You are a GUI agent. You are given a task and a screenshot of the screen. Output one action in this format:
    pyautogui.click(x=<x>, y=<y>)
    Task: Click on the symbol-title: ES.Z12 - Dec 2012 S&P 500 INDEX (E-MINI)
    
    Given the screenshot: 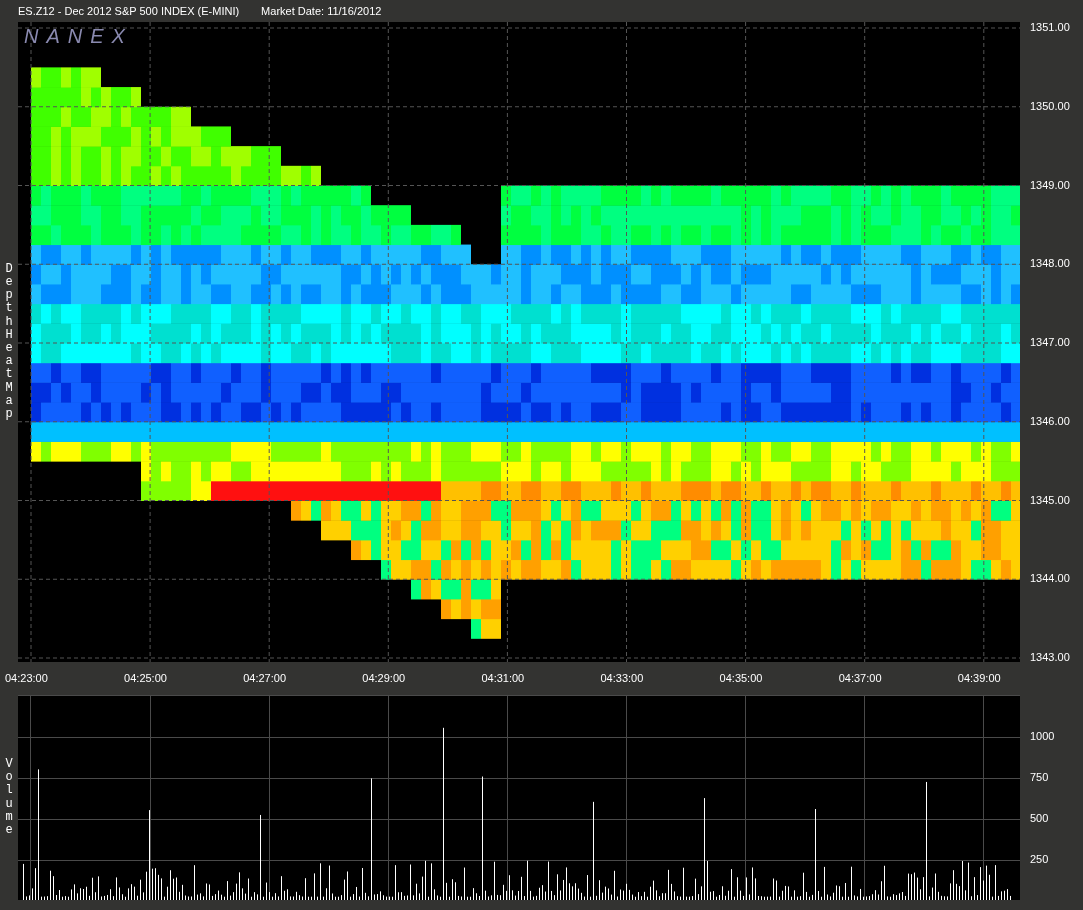 What is the action you would take?
    pyautogui.click(x=129, y=11)
    